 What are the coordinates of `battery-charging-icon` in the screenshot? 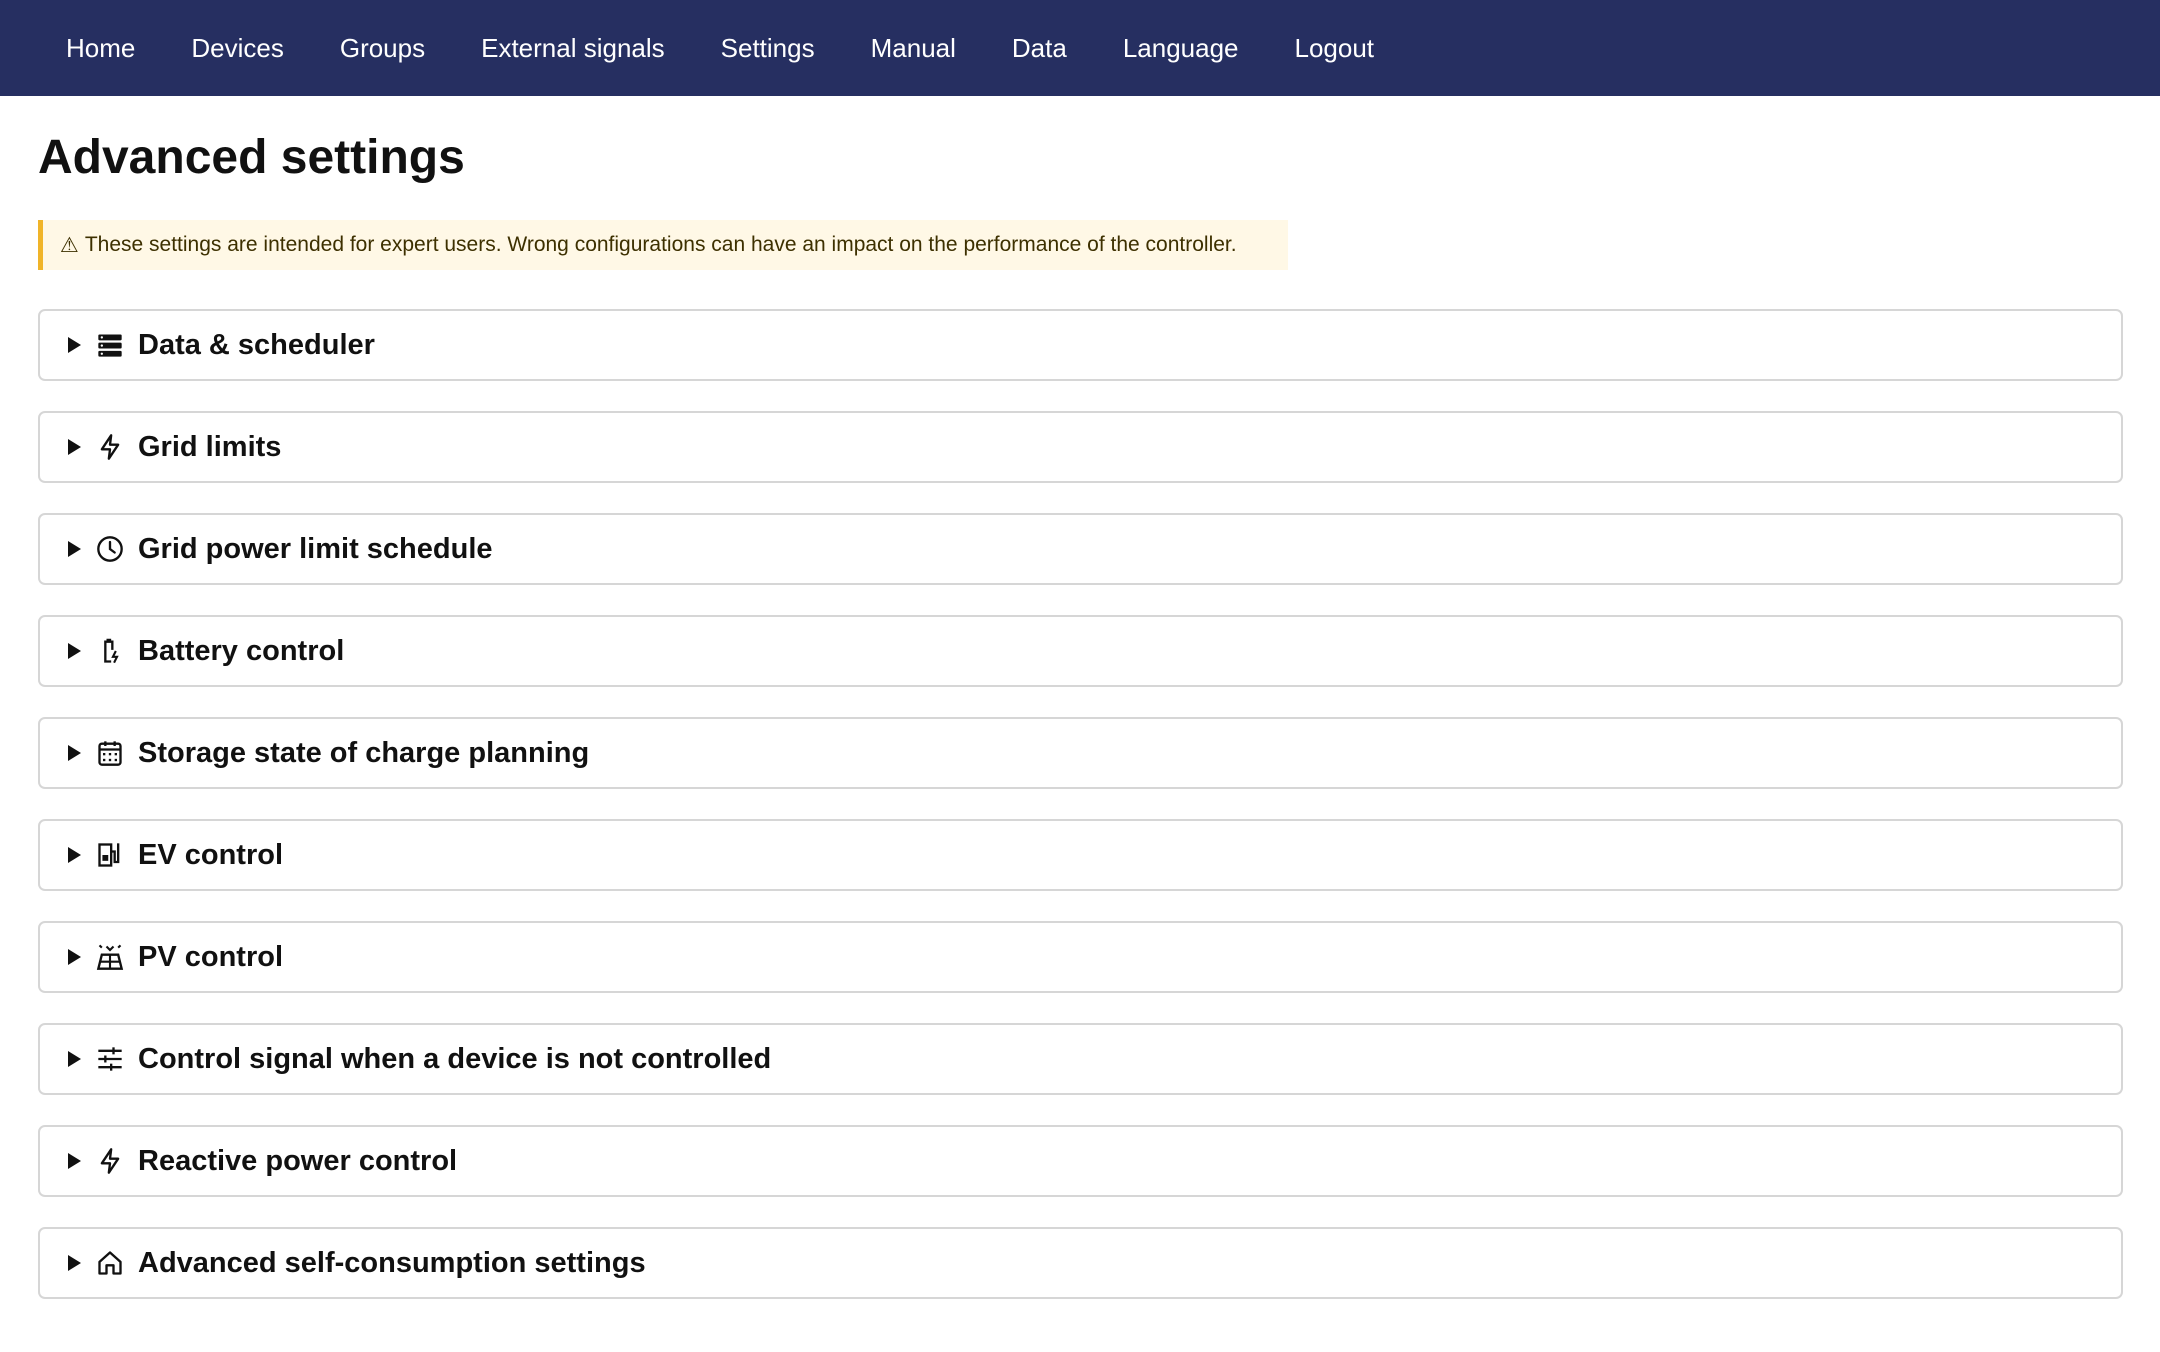 It's located at (110, 651).